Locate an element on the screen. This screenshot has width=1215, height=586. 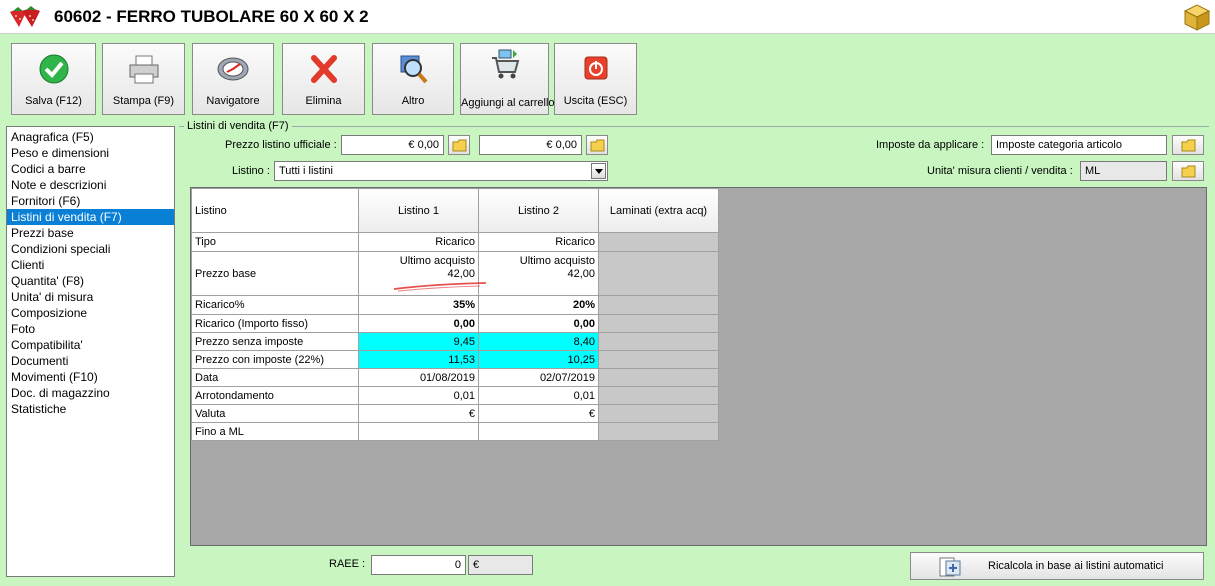
nav-item-quantita-f8: Quantita' (F8) is located at coordinates (90, 281).